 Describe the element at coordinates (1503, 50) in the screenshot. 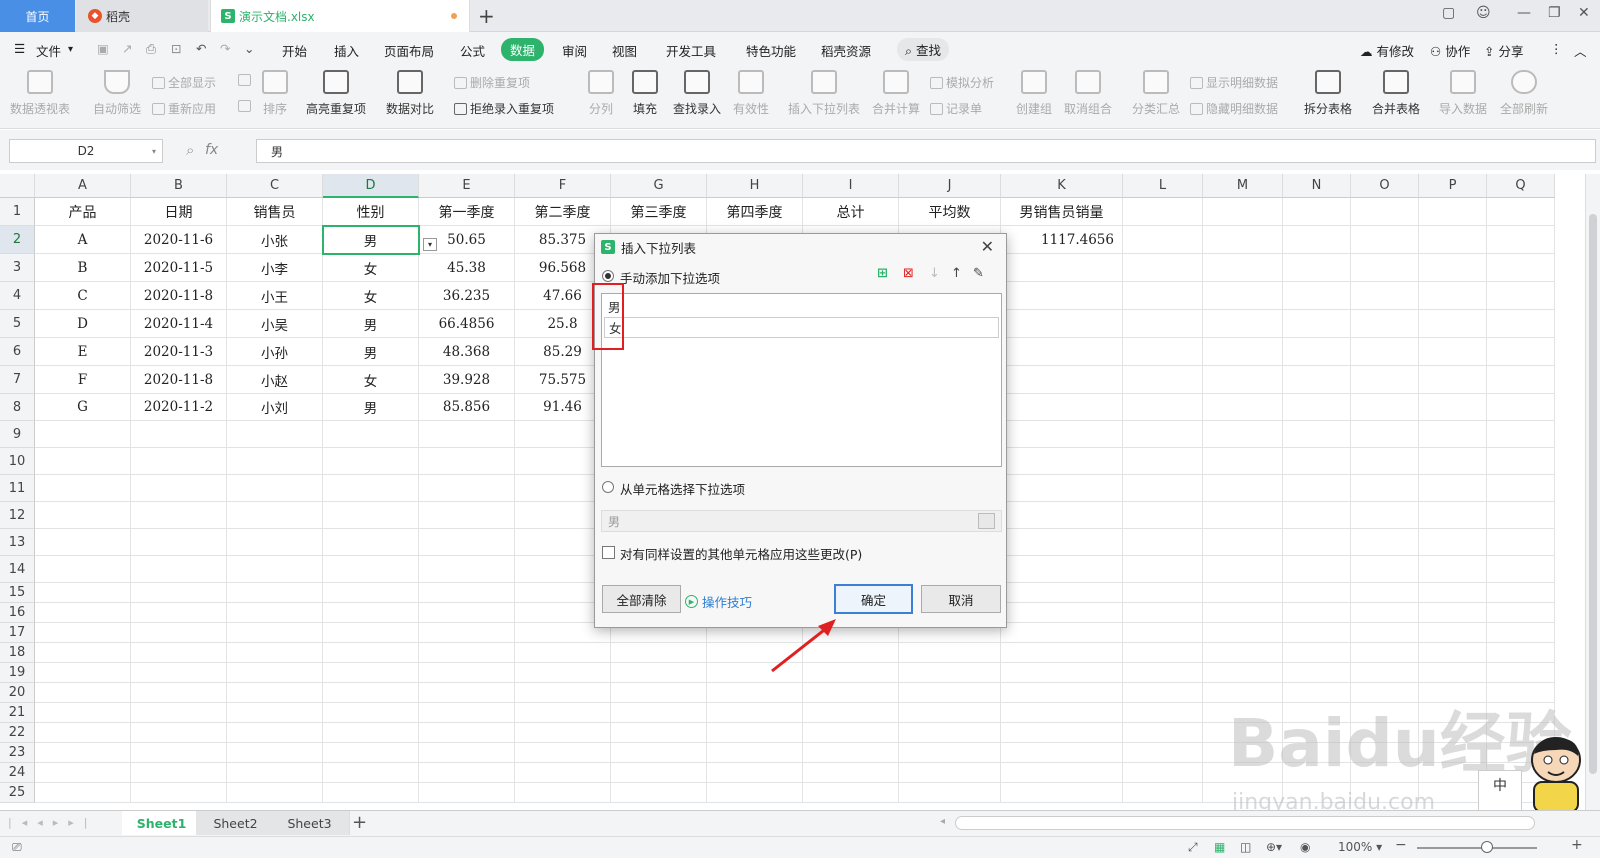

I see `share-button: ⇪ 分享` at that location.